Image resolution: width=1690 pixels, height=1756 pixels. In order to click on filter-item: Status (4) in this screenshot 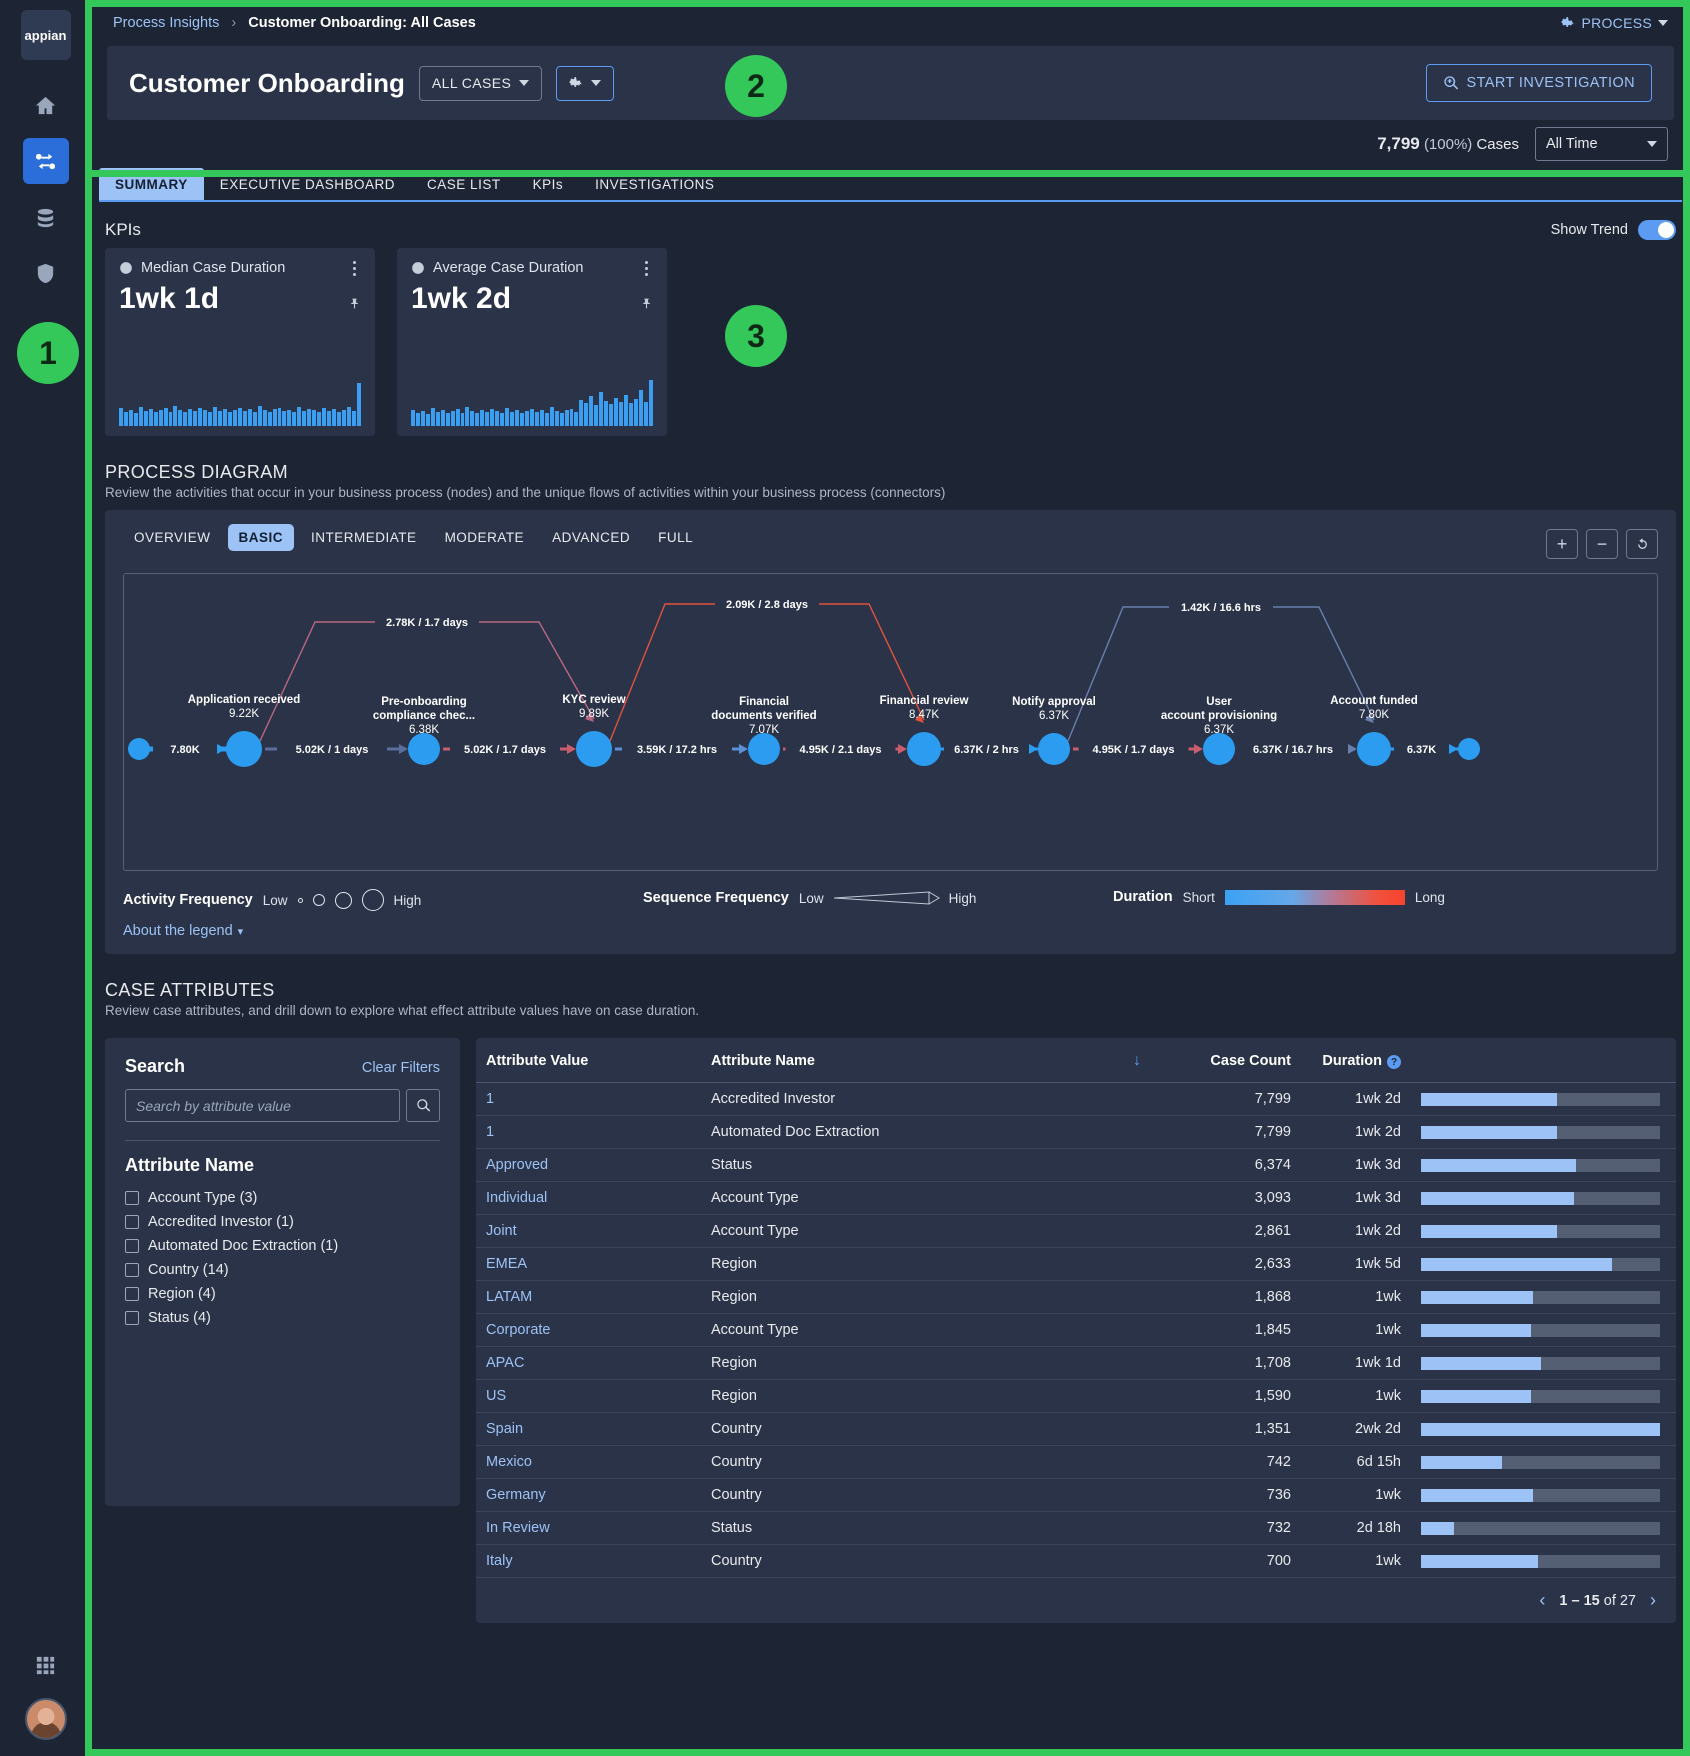, I will do `click(282, 1318)`.